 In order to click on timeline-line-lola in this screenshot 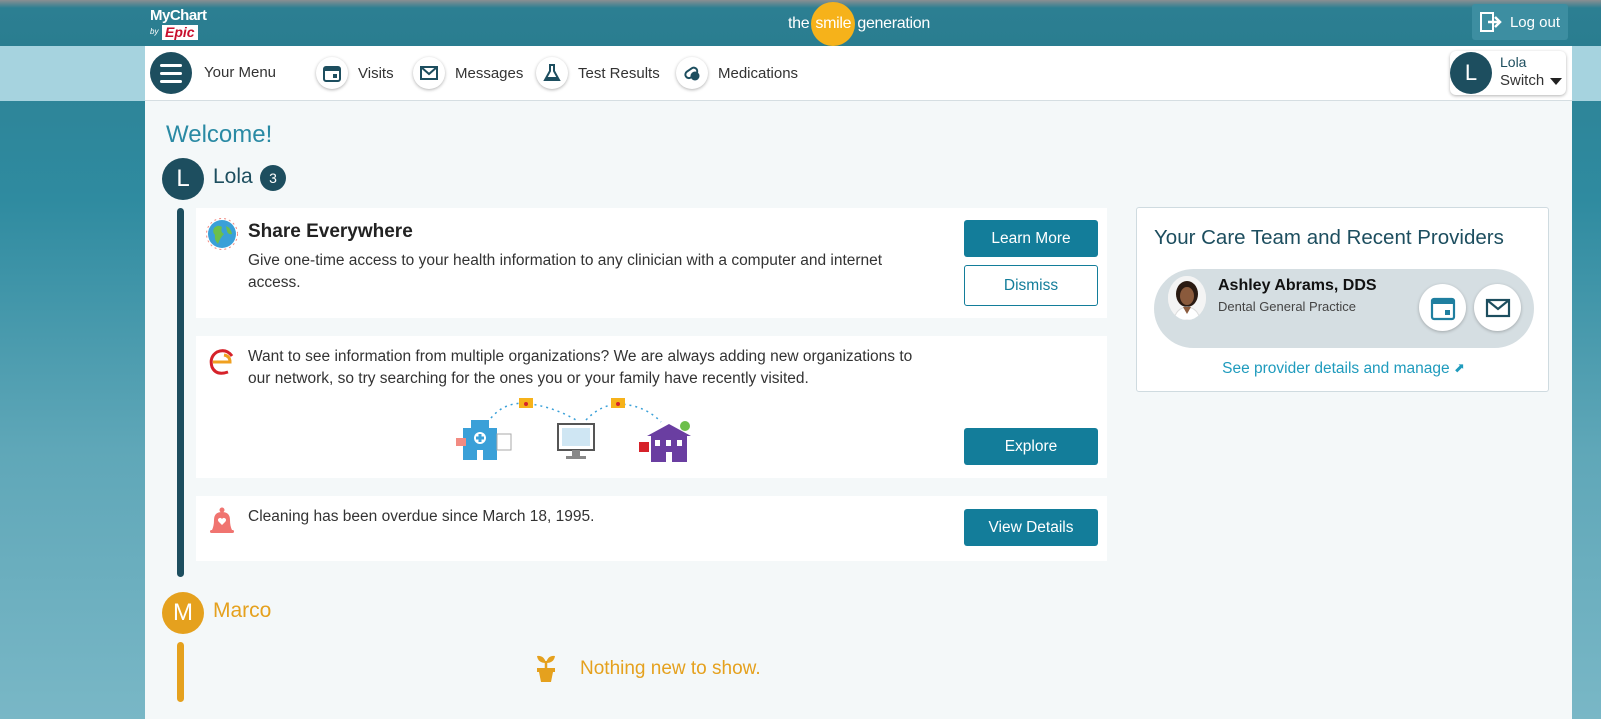, I will do `click(180, 392)`.